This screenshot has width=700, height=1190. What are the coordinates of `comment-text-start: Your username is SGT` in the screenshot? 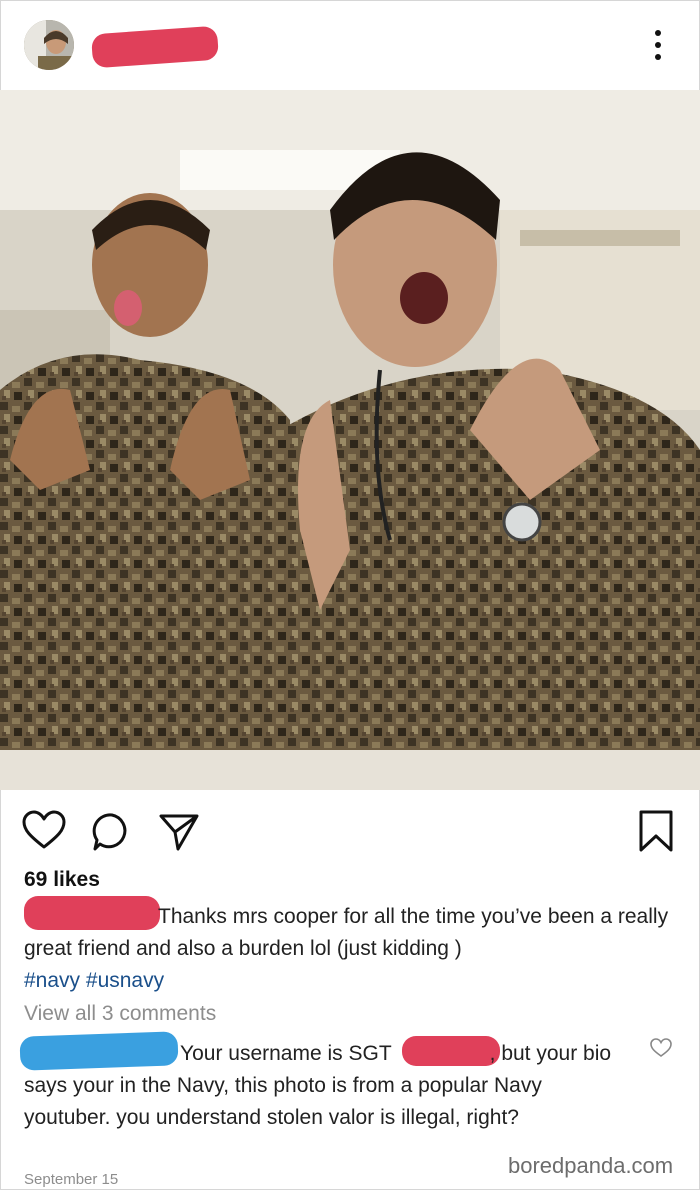 It's located at (286, 1053).